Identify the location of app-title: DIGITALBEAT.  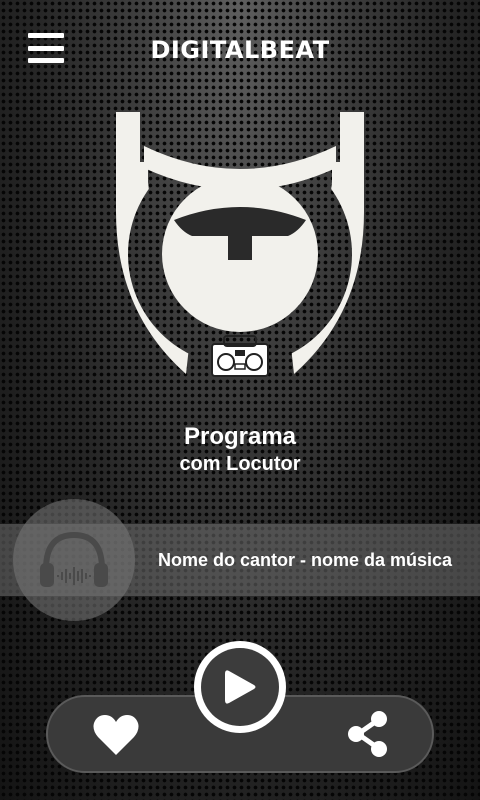
(240, 50).